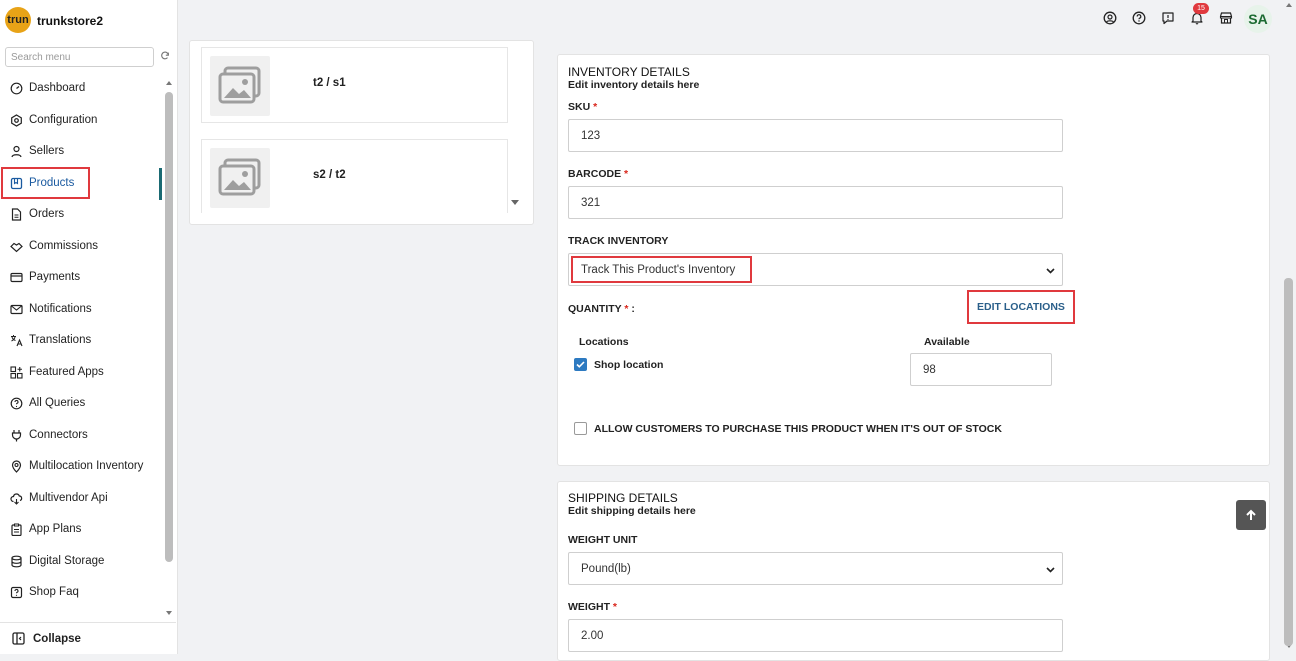 This screenshot has height=661, width=1296. Describe the element at coordinates (601, 309) in the screenshot. I see `quantity-label: QUANTITY * :` at that location.